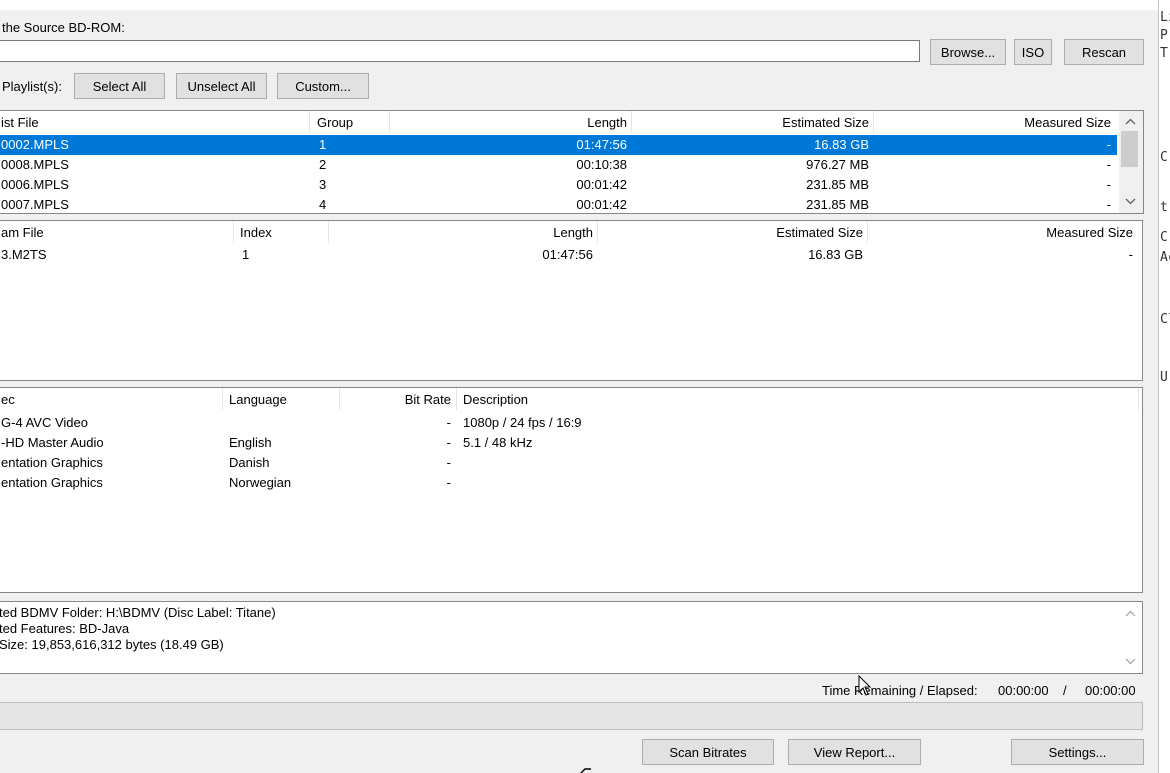  Describe the element at coordinates (151, 122) in the screenshot. I see `column-header-playlist-file: ist File` at that location.